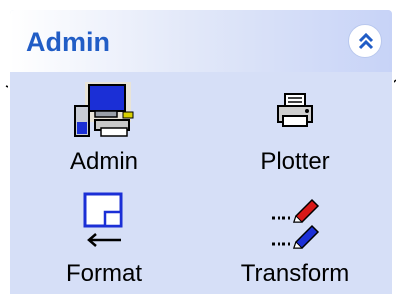 The width and height of the screenshot is (396, 296). What do you see at coordinates (295, 110) in the screenshot?
I see `printer-icon` at bounding box center [295, 110].